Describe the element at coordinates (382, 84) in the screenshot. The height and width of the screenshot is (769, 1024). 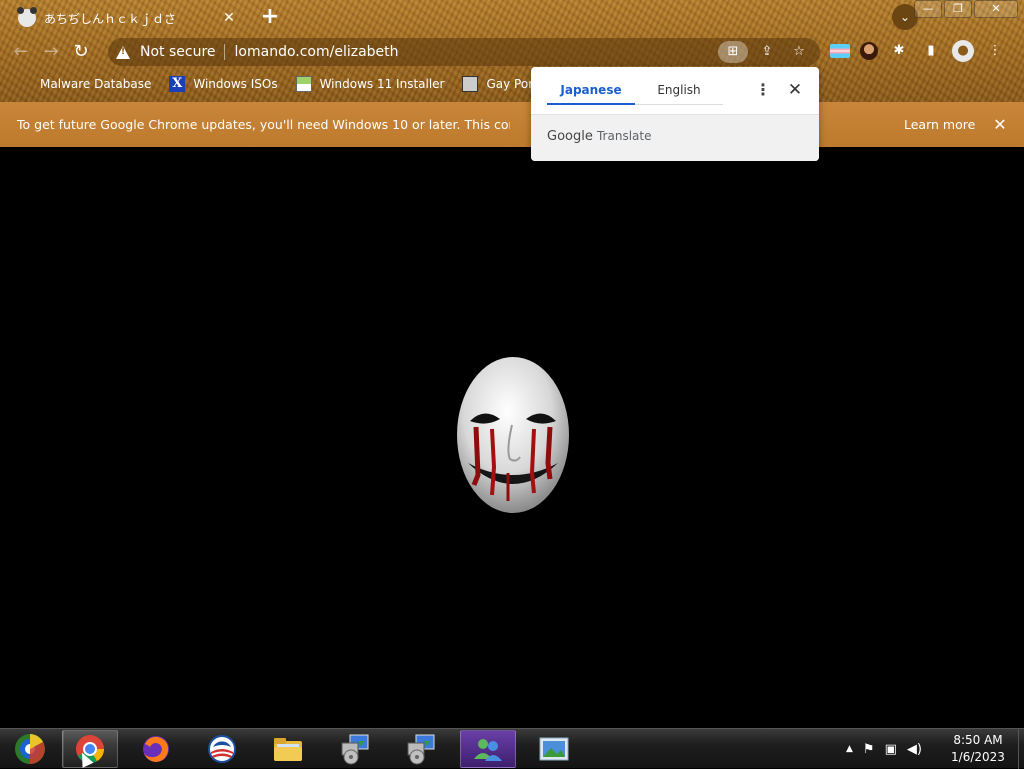
I see `bookmark-label: Windows 11 Installer` at that location.